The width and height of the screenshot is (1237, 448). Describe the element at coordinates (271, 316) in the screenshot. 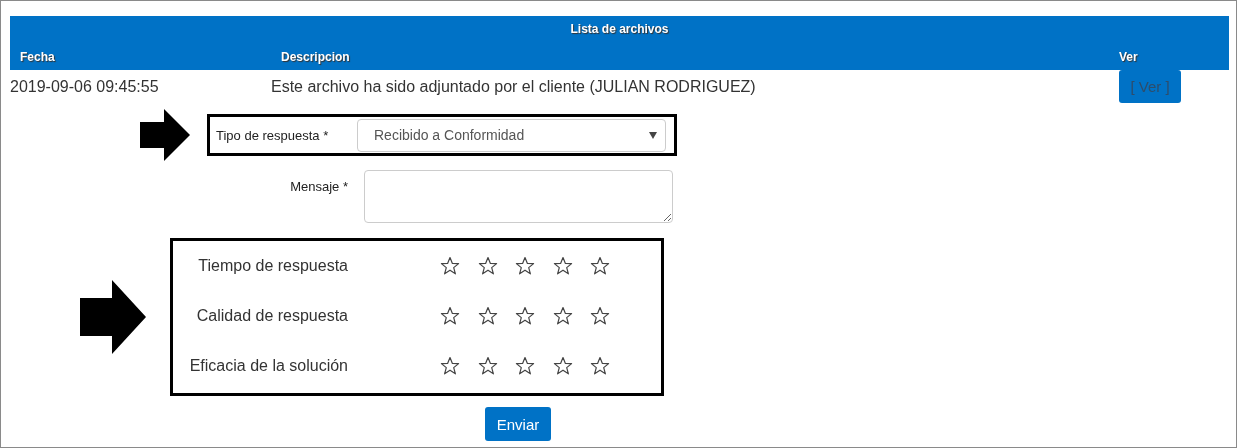

I see `rating-label: Calidad de respuesta` at that location.